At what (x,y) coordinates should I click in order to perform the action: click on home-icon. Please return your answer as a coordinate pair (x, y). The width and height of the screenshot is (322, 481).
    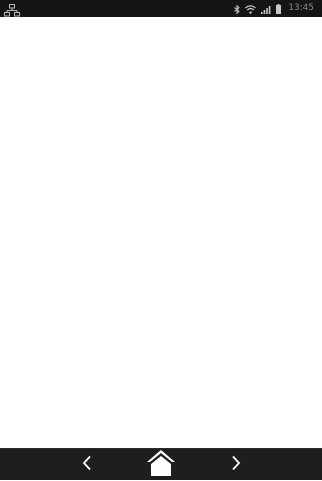
    Looking at the image, I should click on (161, 465).